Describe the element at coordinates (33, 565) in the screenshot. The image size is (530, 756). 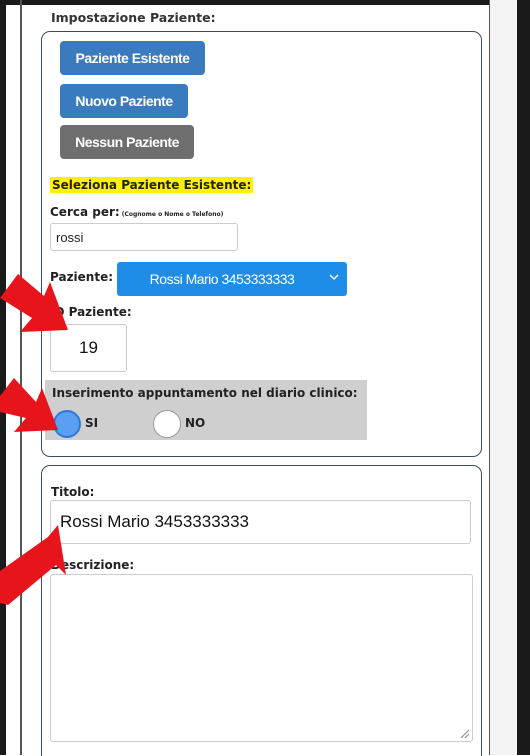
I see `annotation-arrow-title` at that location.